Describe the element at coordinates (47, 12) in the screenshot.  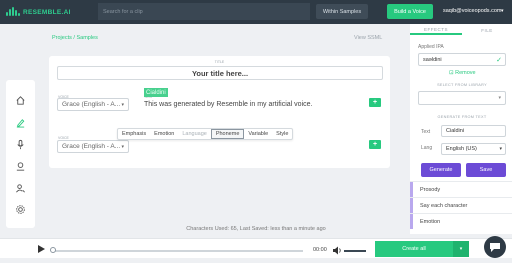
I see `brand-name: RESEMBLE.AI` at that location.